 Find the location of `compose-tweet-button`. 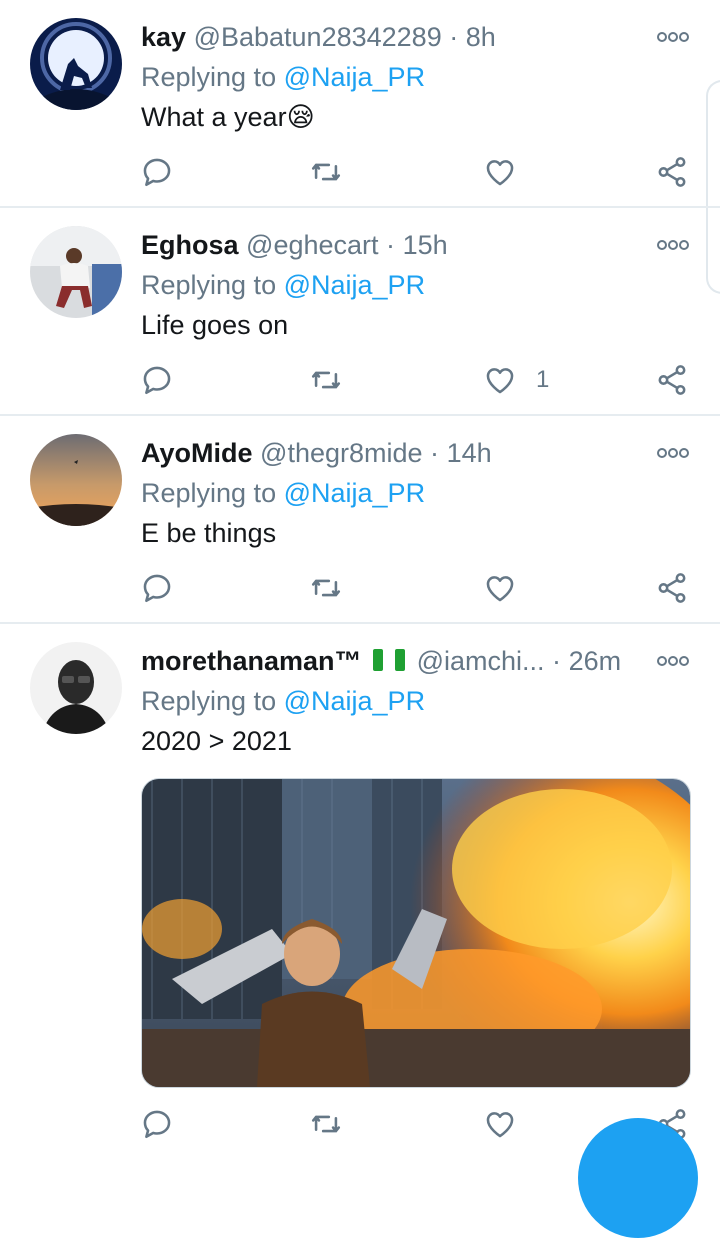

compose-tweet-button is located at coordinates (638, 1178).